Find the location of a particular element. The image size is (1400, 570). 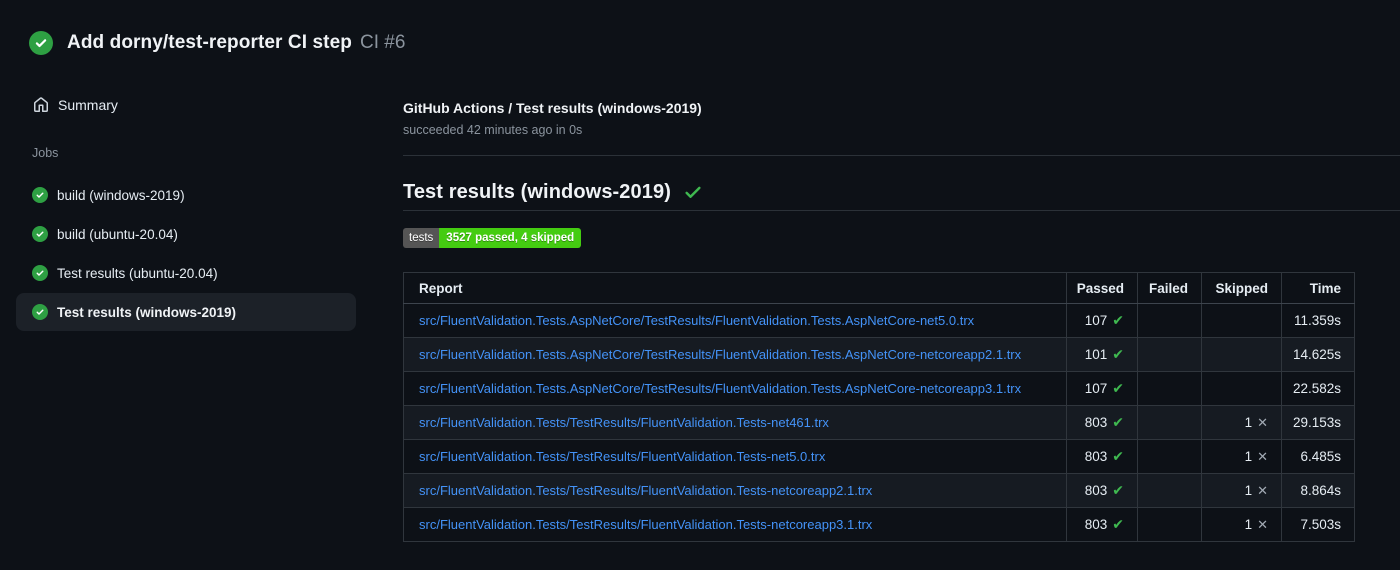

column-header-time: Time is located at coordinates (1318, 288).